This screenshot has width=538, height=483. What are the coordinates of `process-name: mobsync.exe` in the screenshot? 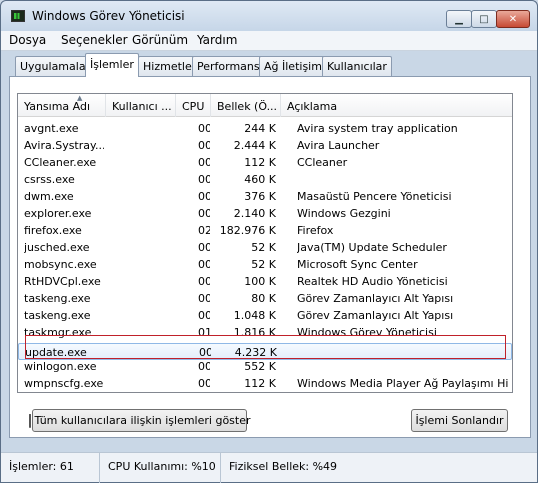 It's located at (60, 264).